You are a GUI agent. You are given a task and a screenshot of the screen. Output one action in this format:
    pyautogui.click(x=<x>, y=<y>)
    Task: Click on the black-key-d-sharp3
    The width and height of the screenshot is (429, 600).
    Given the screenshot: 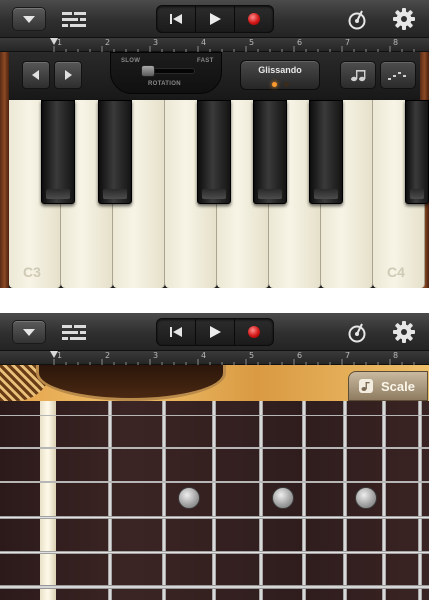 What is the action you would take?
    pyautogui.click(x=115, y=152)
    